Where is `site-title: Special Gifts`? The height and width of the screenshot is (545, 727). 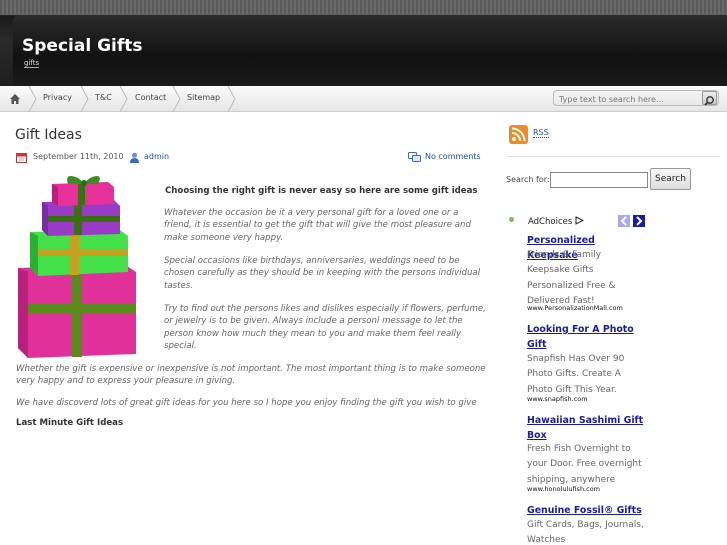 site-title: Special Gifts is located at coordinates (82, 46).